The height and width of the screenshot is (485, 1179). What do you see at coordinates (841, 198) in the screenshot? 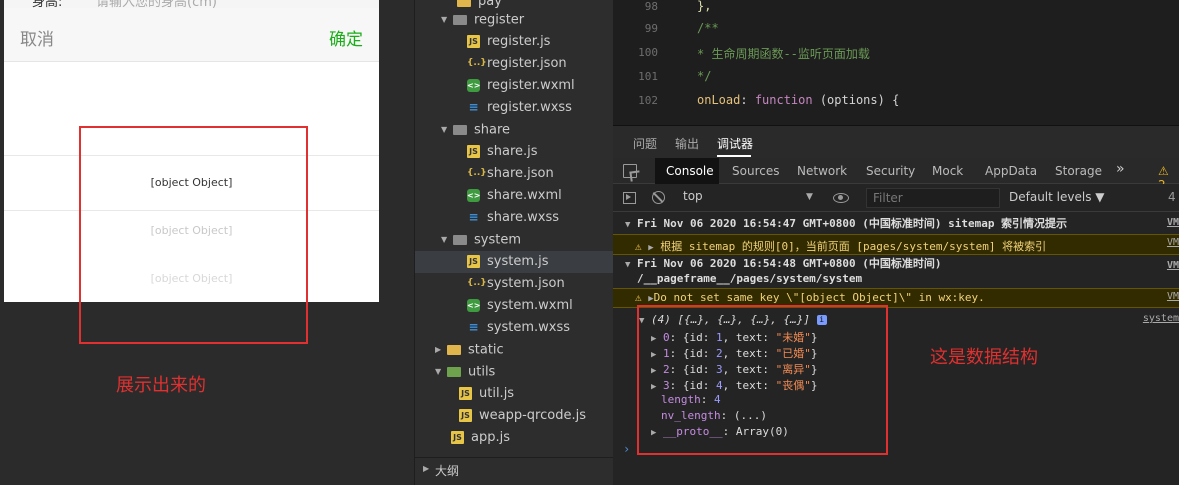
I see `eye-icon` at bounding box center [841, 198].